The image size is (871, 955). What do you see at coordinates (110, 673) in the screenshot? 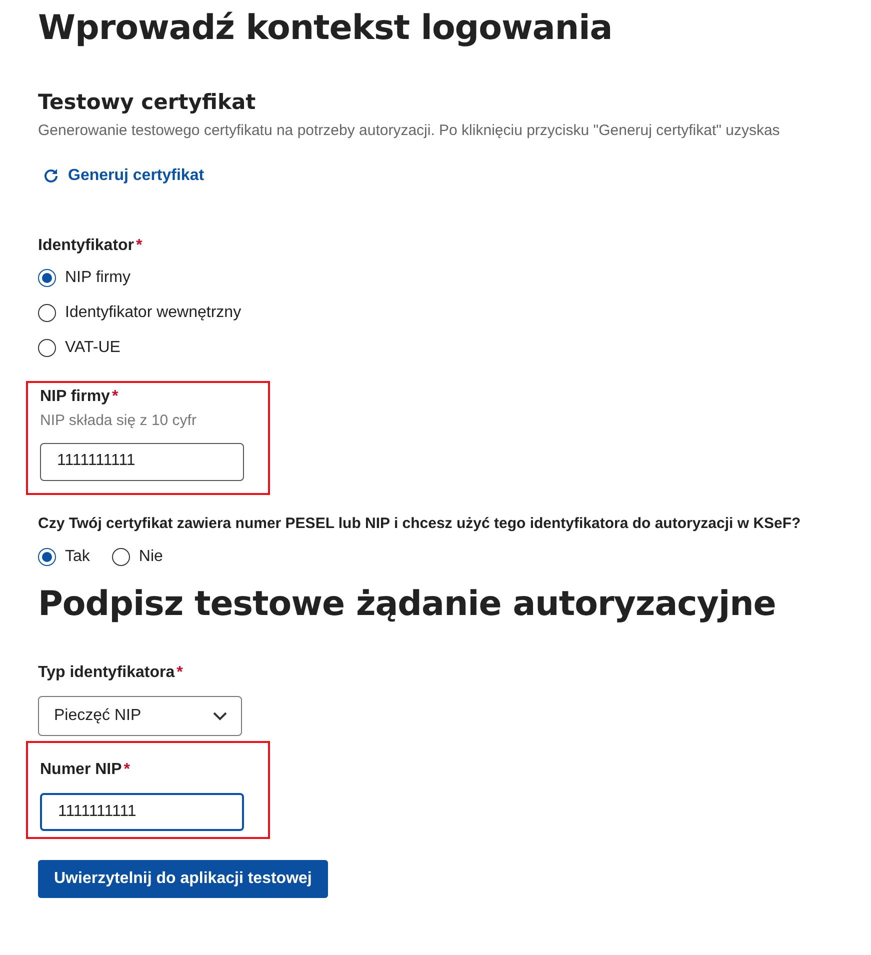
I see `field-label: Typ identyfikatora*` at bounding box center [110, 673].